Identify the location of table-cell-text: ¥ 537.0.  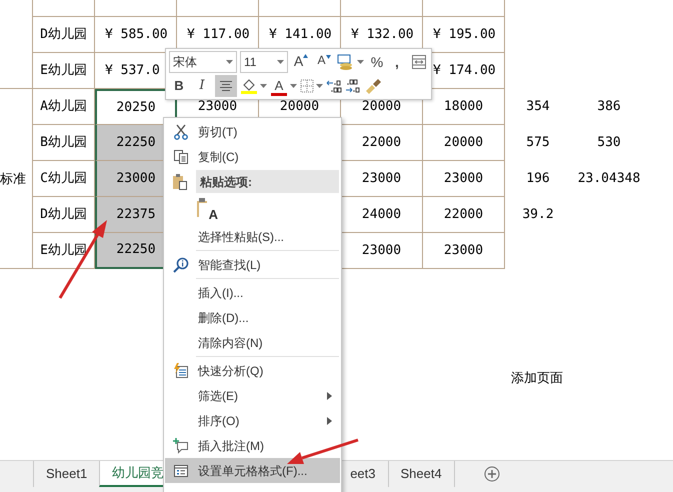
(132, 71).